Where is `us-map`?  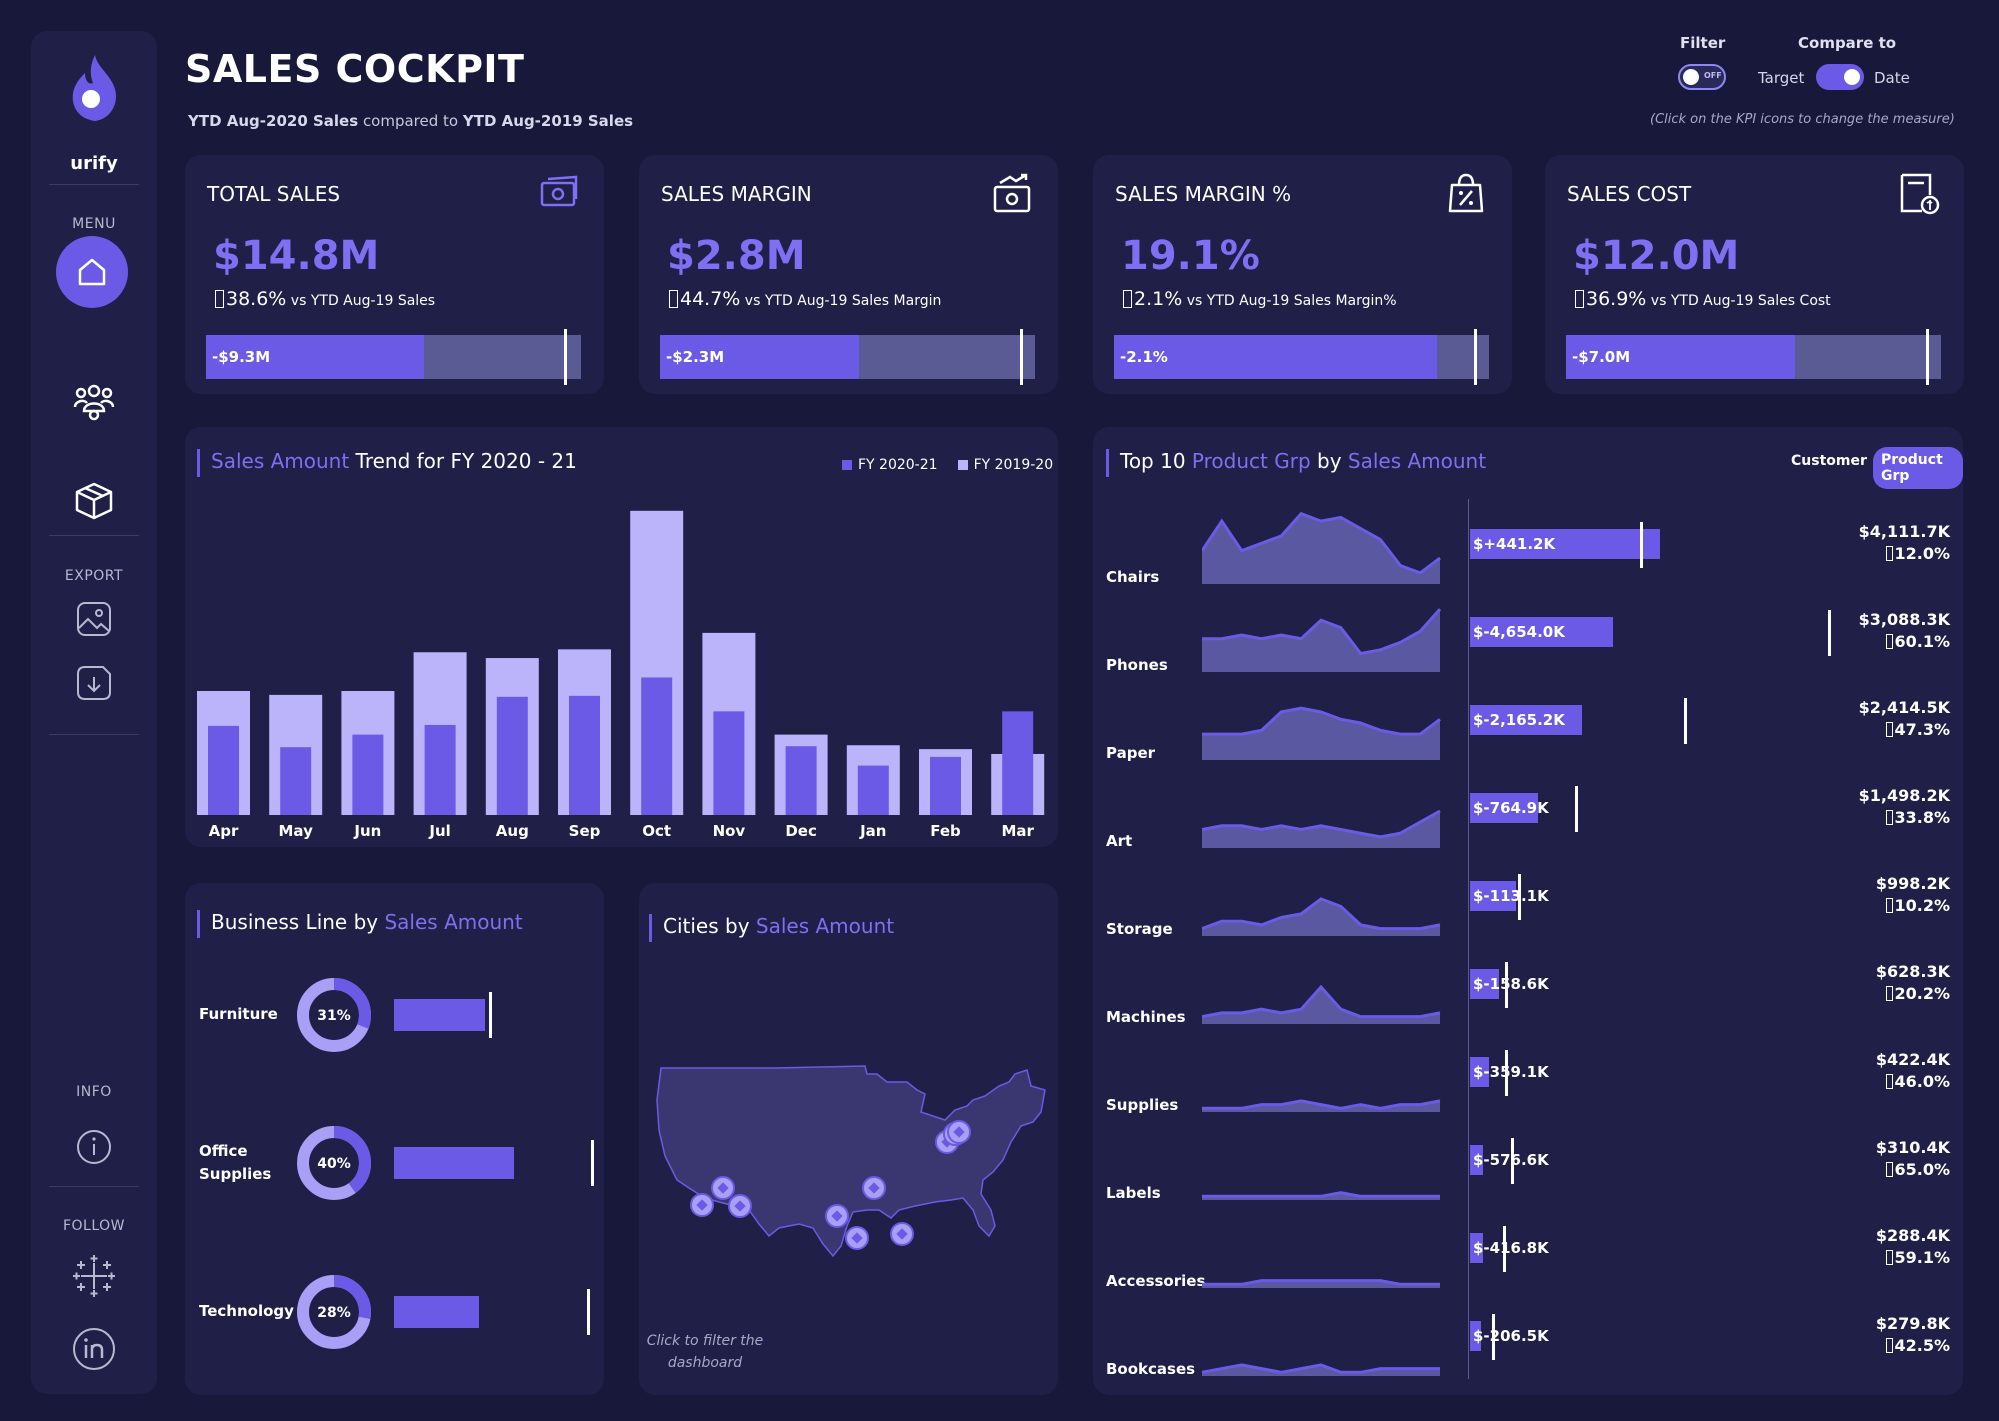 us-map is located at coordinates (855, 1170).